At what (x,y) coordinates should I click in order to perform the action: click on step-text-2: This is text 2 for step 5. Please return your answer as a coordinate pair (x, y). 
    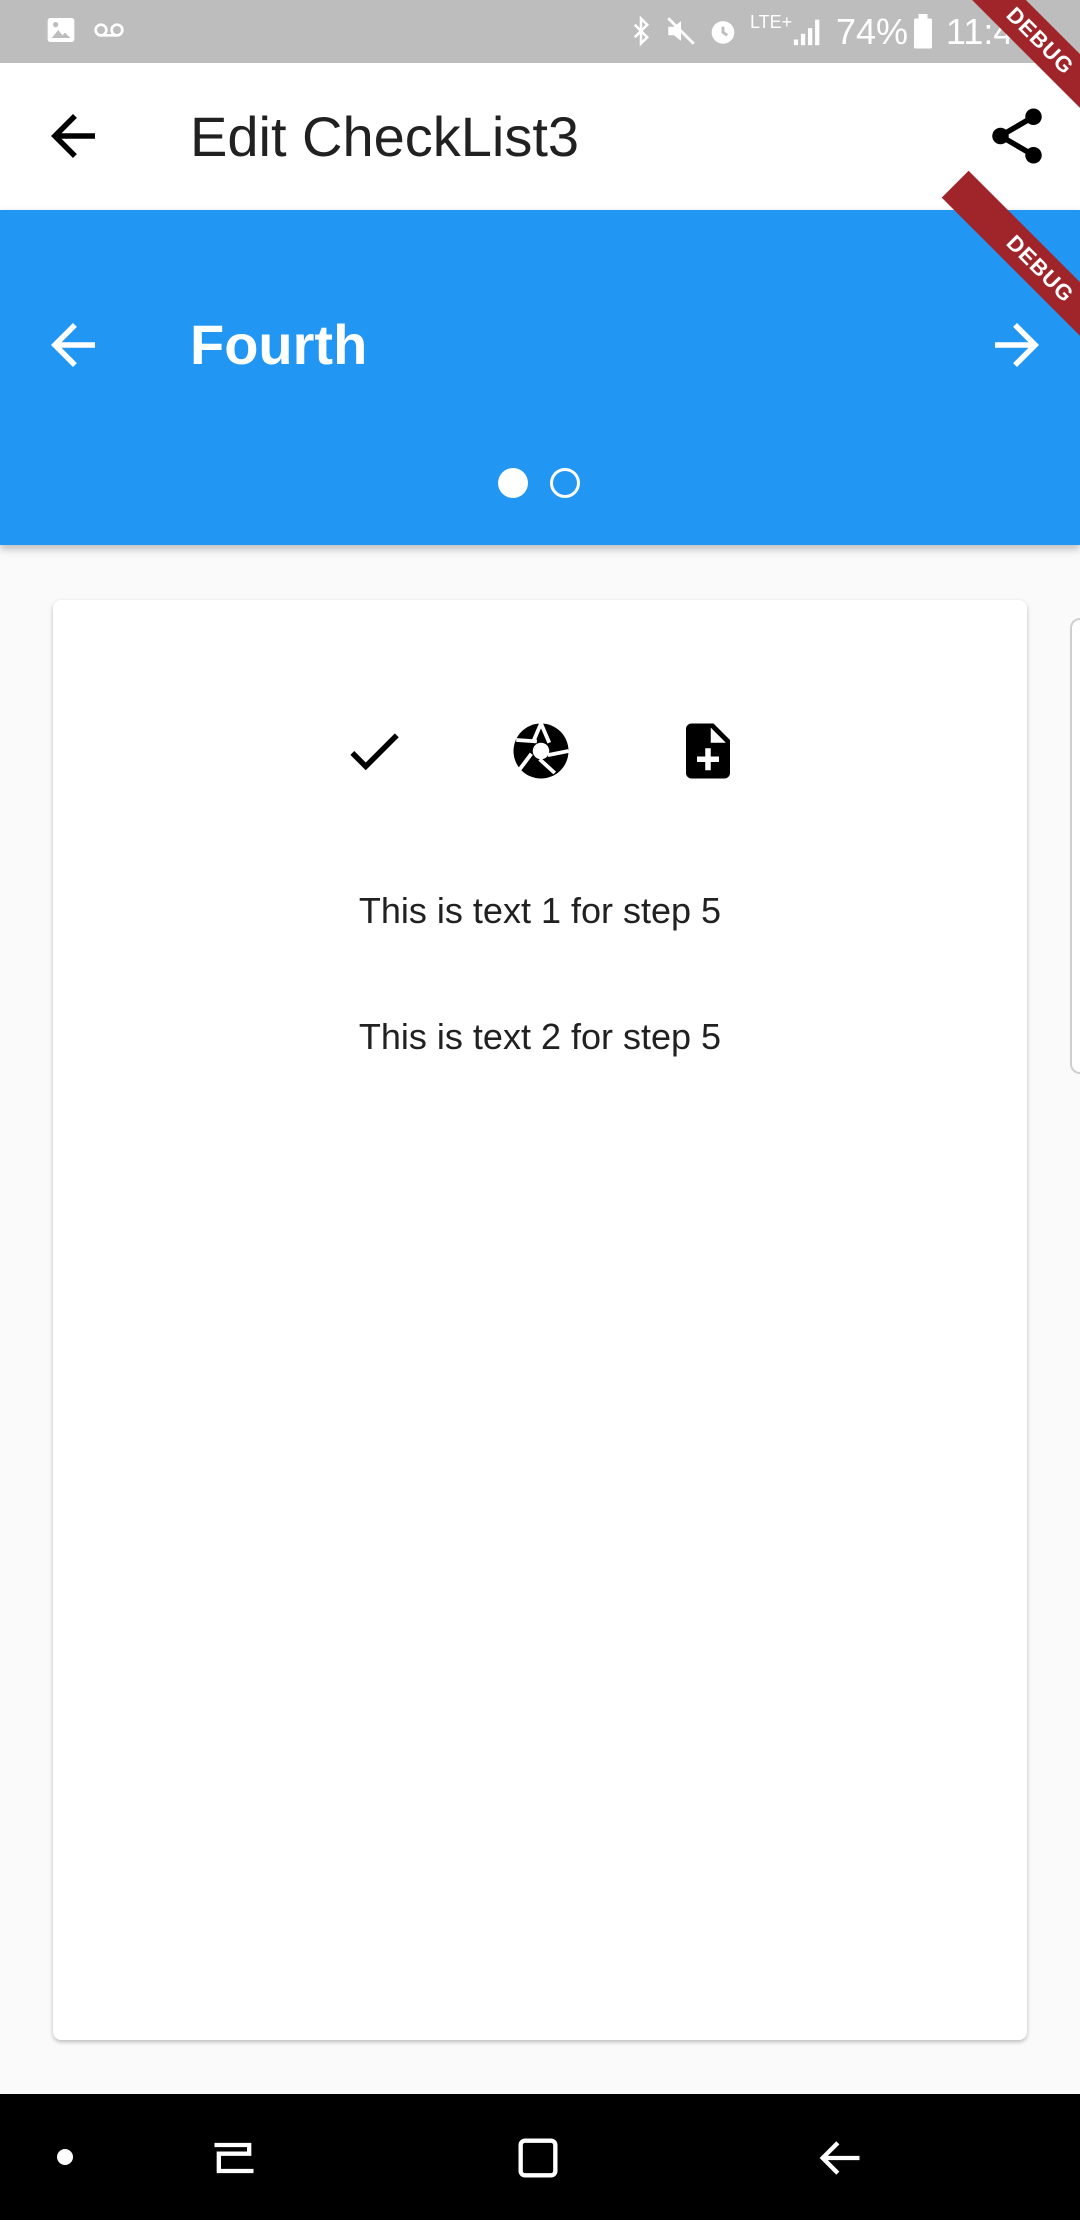
    Looking at the image, I should click on (540, 1036).